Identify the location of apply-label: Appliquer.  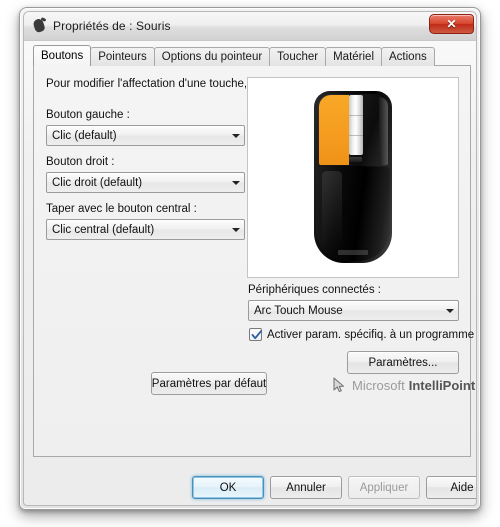
(384, 487).